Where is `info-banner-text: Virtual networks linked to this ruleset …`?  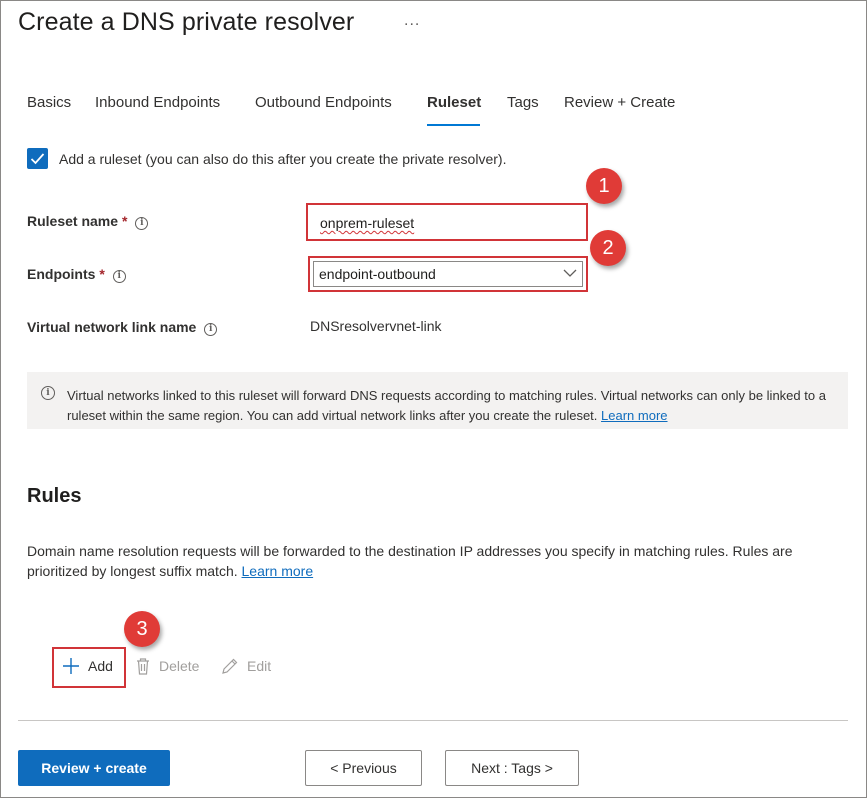 info-banner-text: Virtual networks linked to this ruleset … is located at coordinates (452, 406).